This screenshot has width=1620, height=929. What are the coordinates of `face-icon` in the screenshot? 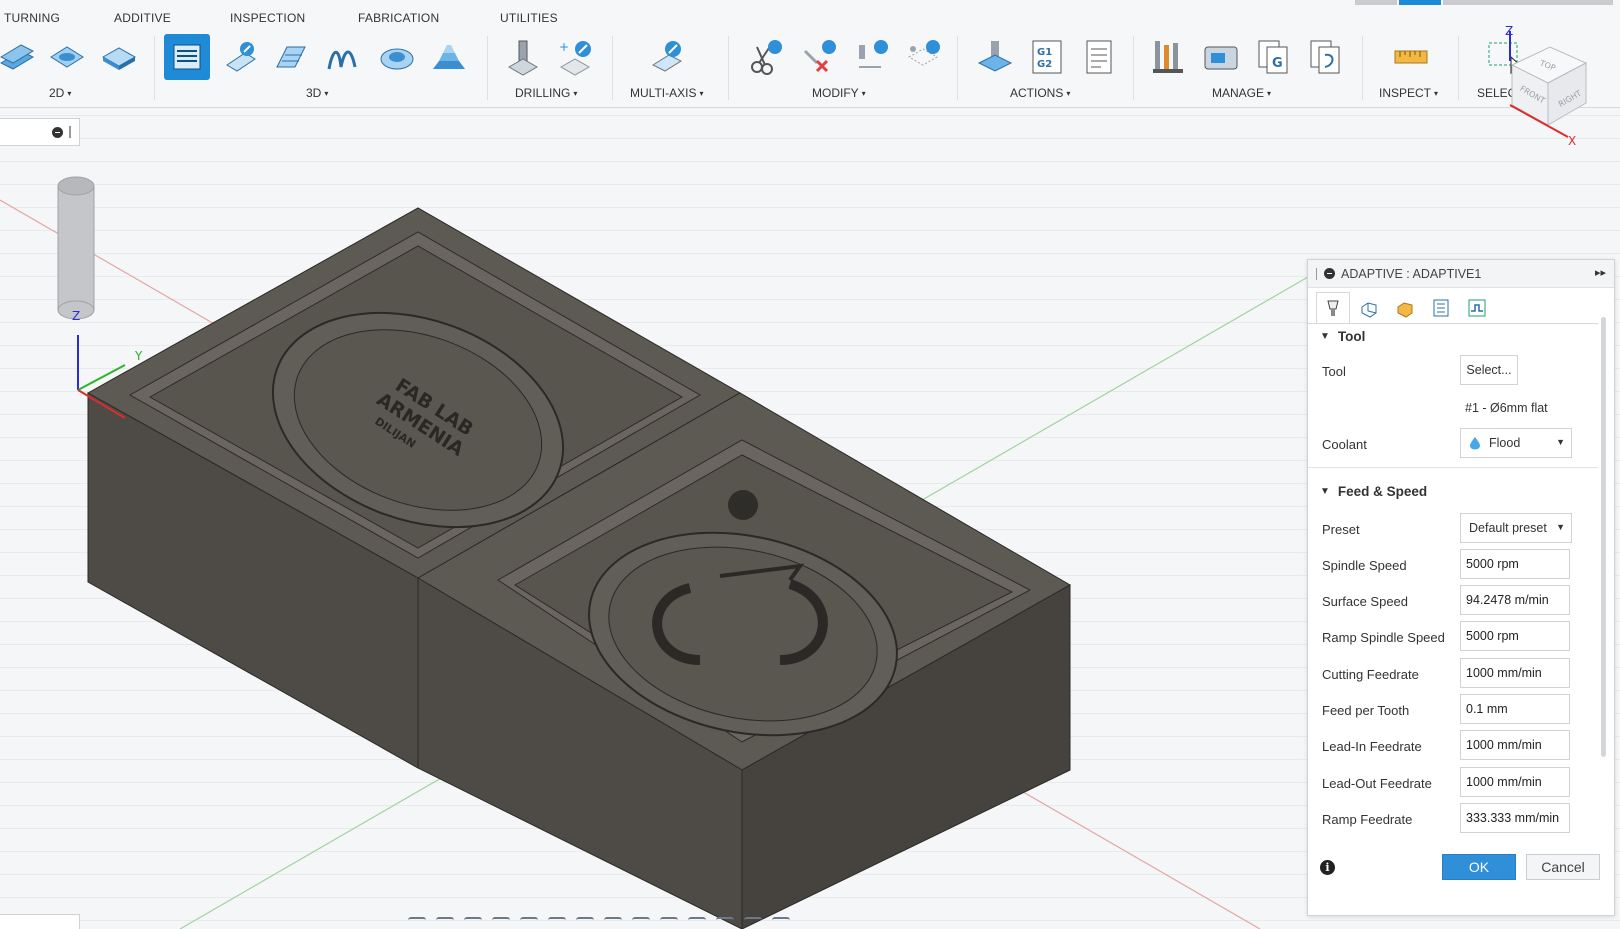 It's located at (119, 58).